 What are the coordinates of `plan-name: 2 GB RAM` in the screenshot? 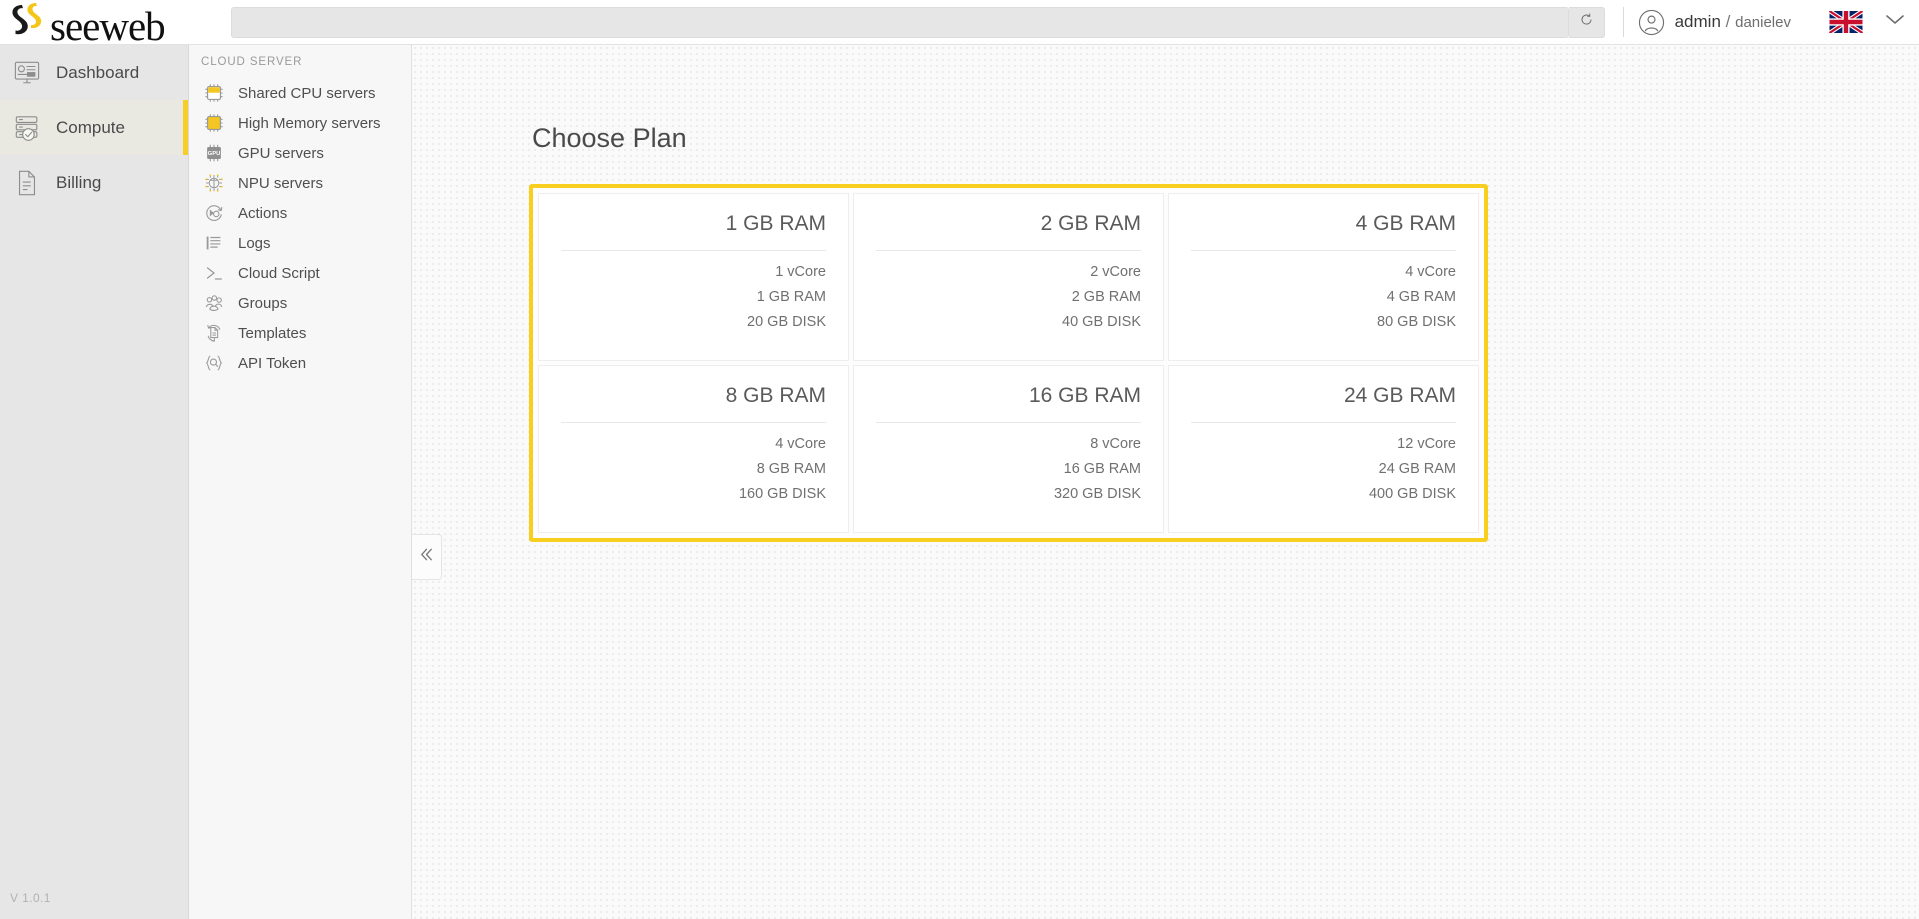 It's located at (1008, 231).